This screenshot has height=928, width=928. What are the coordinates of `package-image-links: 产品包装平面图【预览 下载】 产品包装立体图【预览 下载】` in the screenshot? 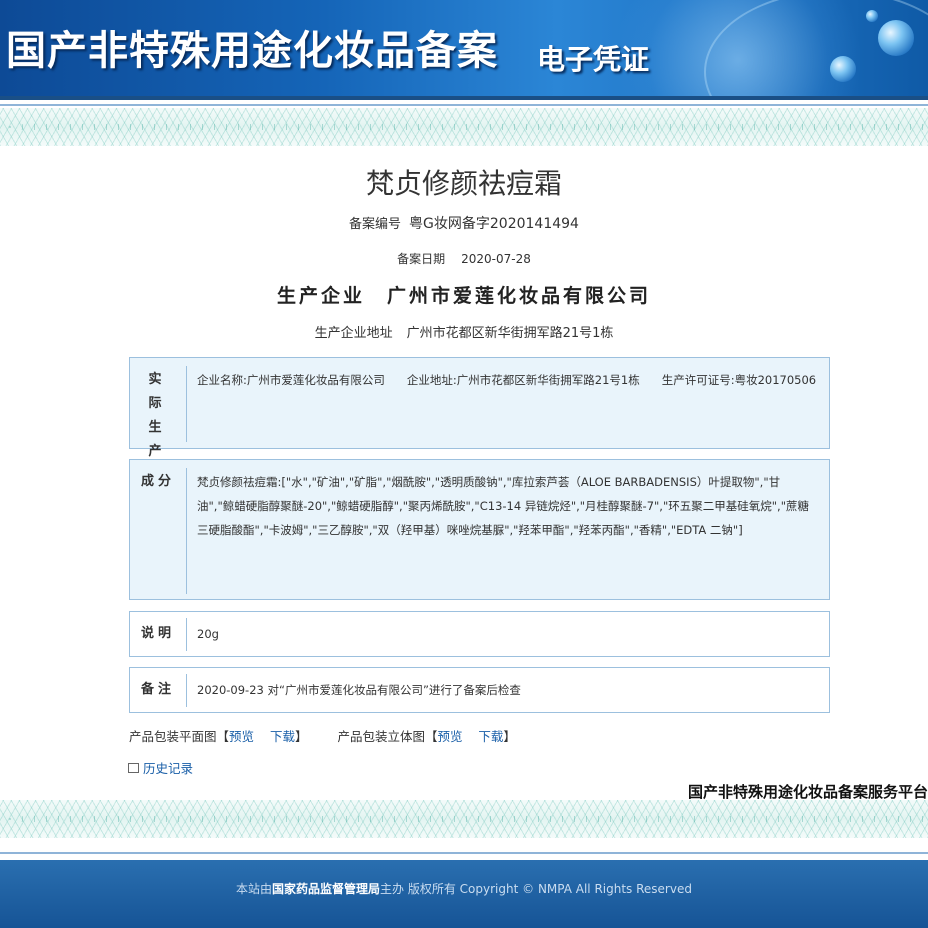 It's located at (322, 735).